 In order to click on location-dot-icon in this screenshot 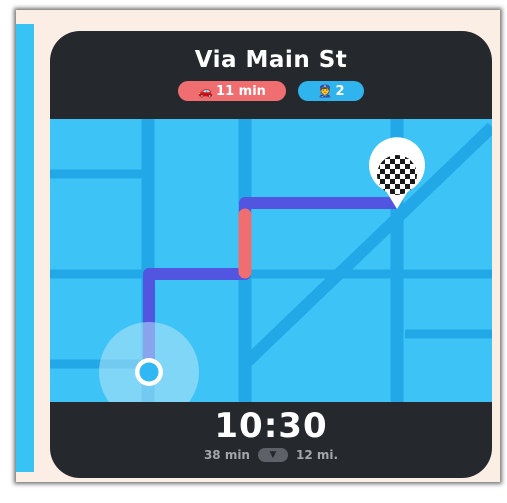, I will do `click(149, 372)`.